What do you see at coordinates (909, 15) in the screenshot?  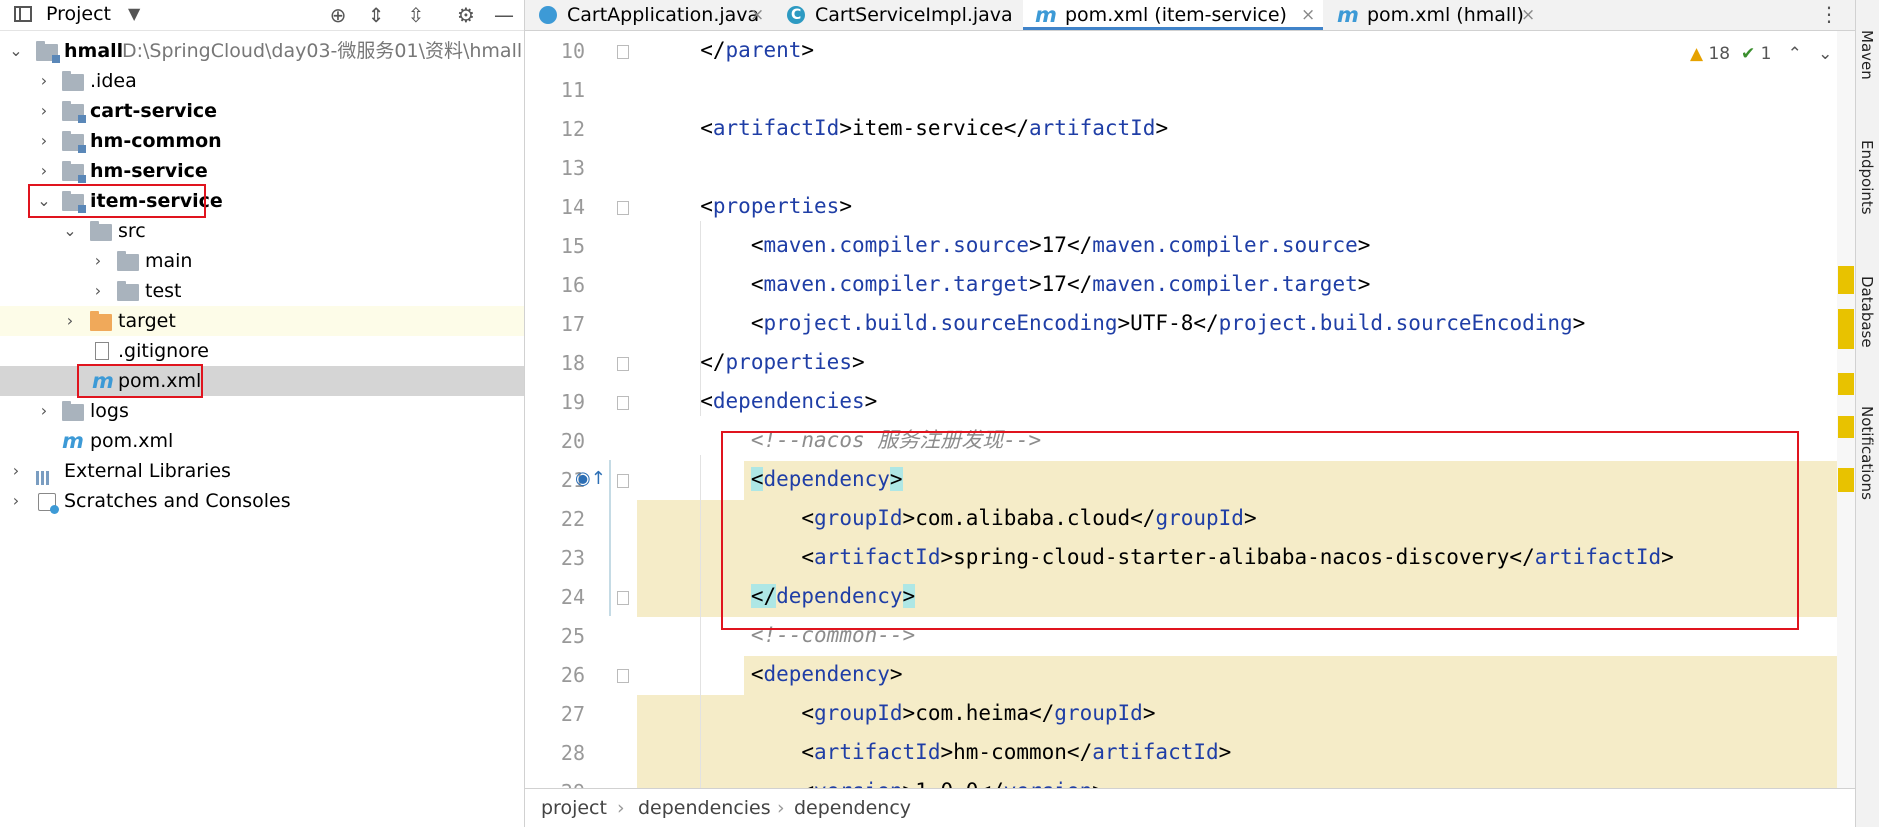 I see `tab-cart-service-impl: CartServiceImpl.java ×` at bounding box center [909, 15].